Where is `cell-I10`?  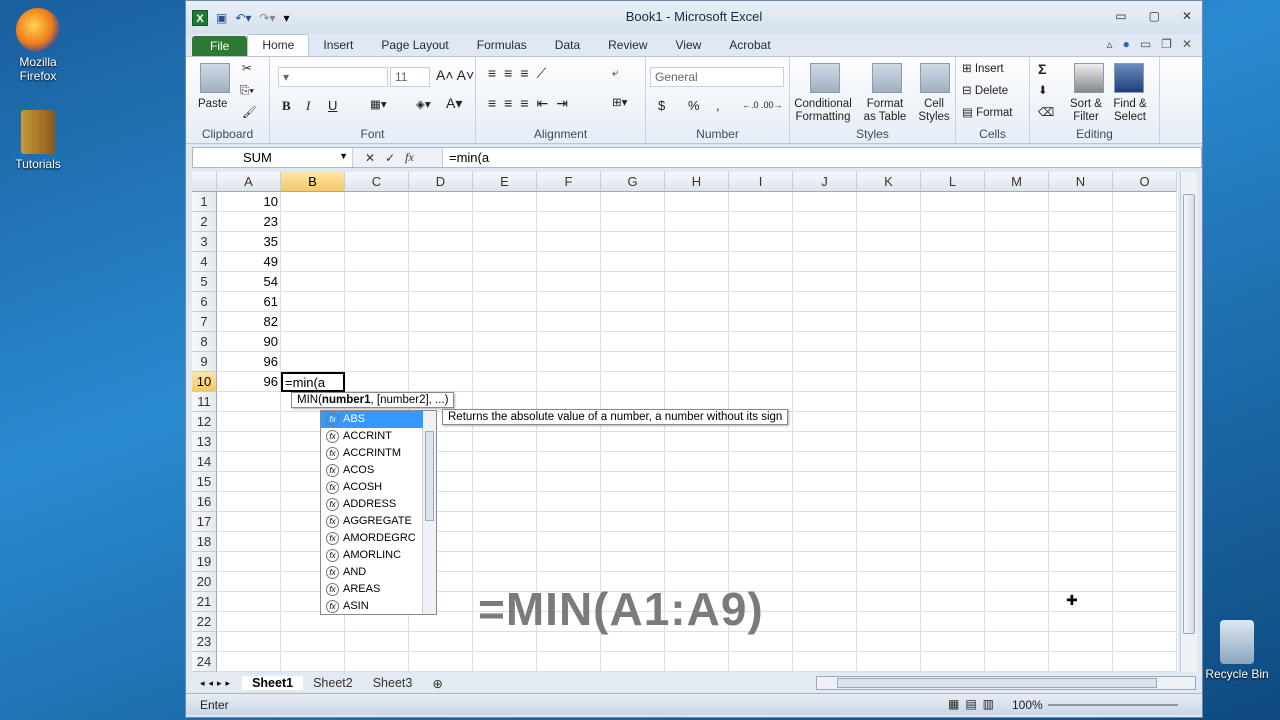
cell-I10 is located at coordinates (761, 382).